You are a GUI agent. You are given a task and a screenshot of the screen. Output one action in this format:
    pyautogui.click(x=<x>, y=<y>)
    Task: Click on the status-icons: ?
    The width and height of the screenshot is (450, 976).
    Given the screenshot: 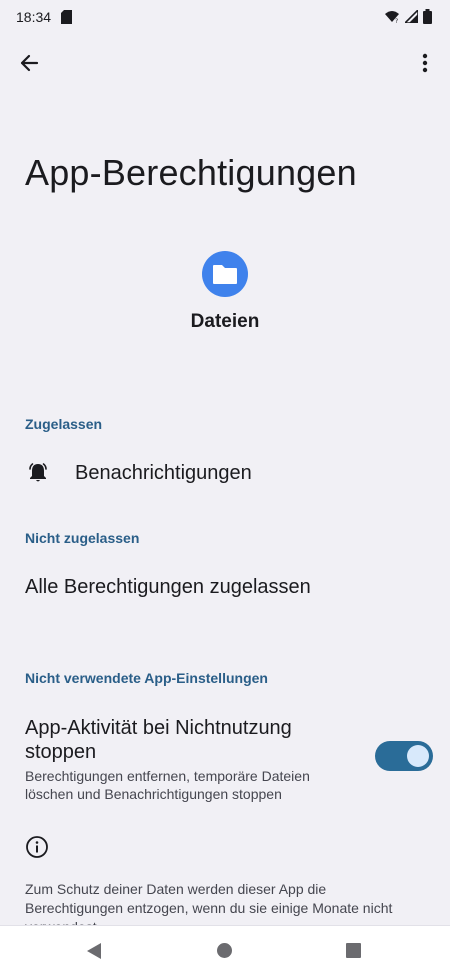 What is the action you would take?
    pyautogui.click(x=408, y=16)
    